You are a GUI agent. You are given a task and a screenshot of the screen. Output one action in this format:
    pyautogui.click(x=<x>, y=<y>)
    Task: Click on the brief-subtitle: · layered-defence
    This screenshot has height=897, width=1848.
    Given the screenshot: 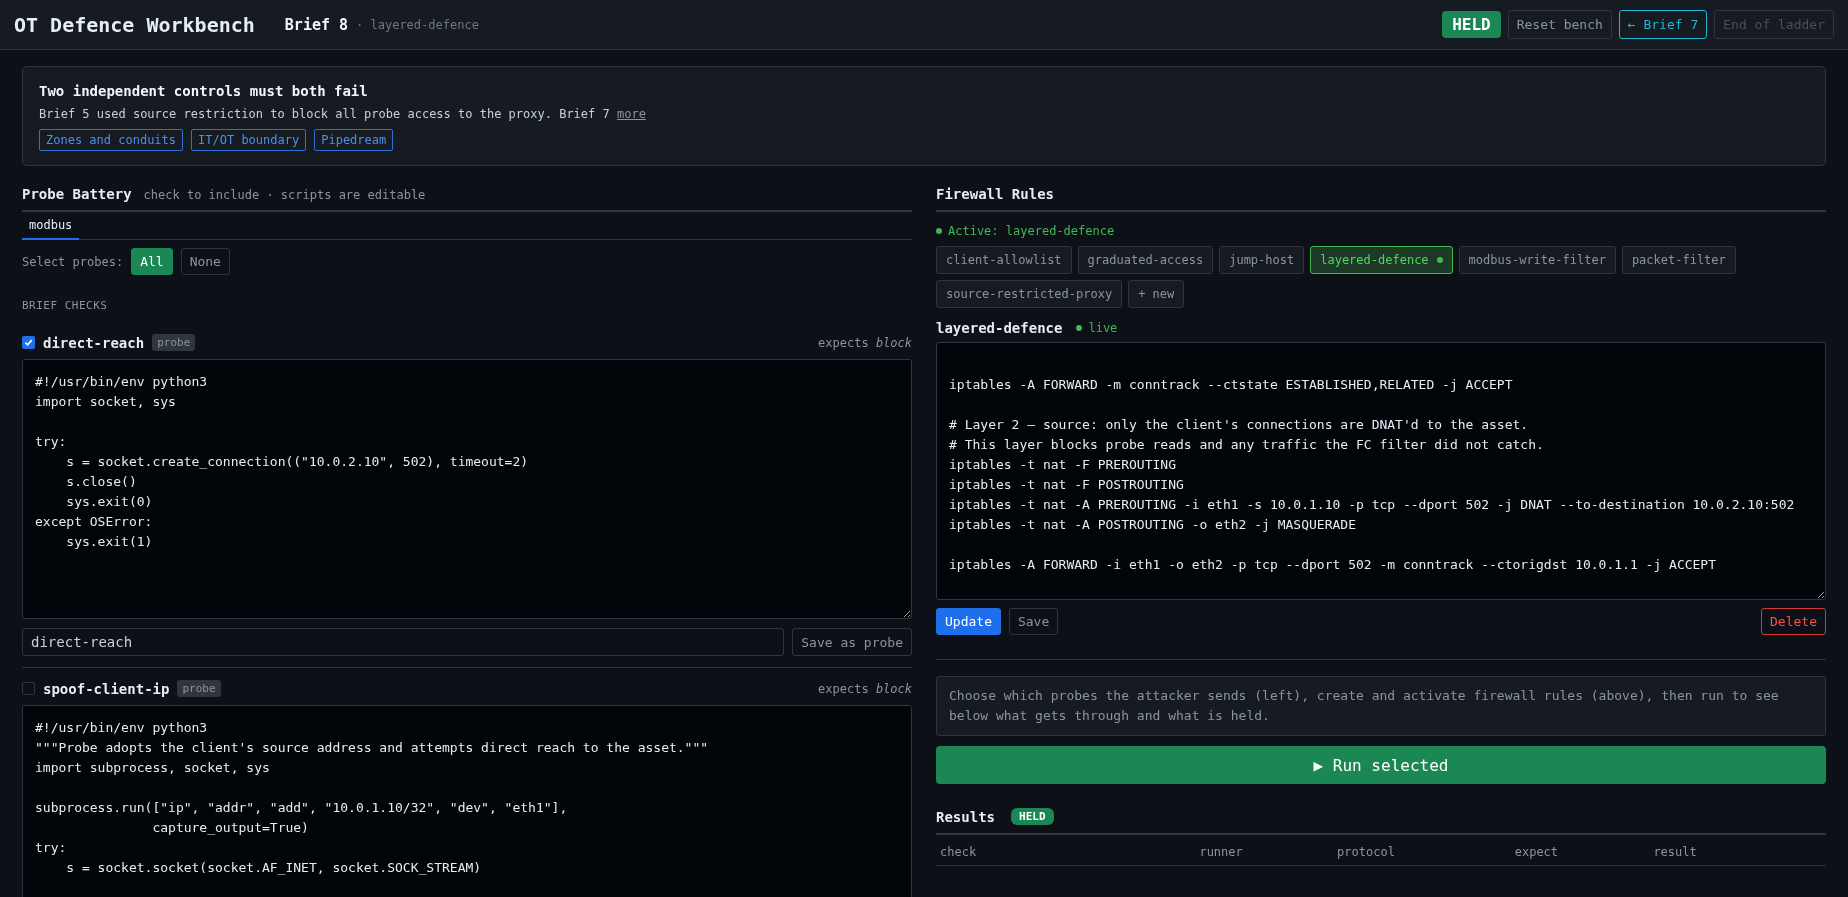 What is the action you would take?
    pyautogui.click(x=417, y=24)
    